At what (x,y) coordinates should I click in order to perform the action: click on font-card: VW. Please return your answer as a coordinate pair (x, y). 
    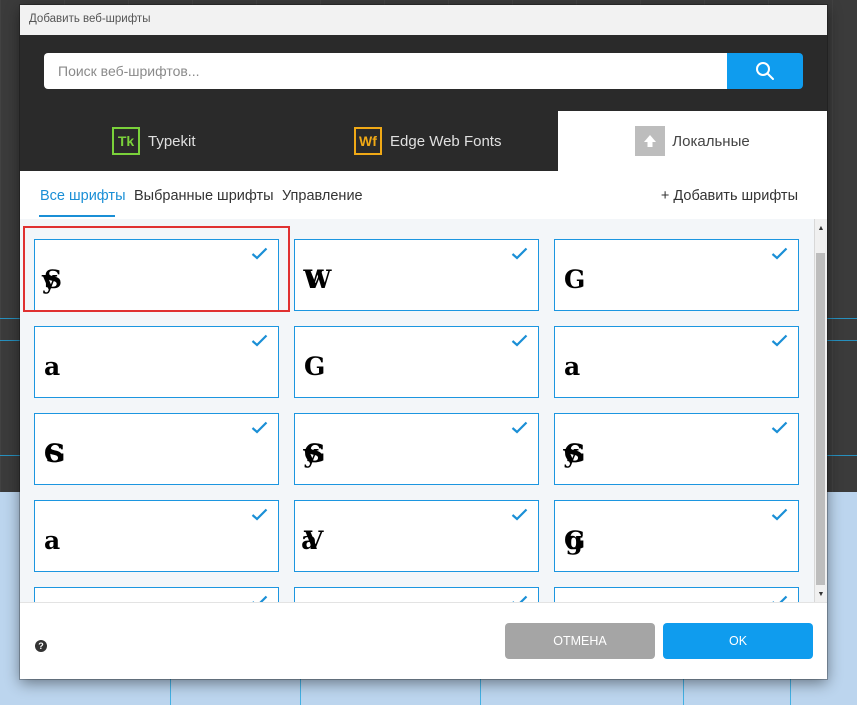
    Looking at the image, I should click on (416, 275).